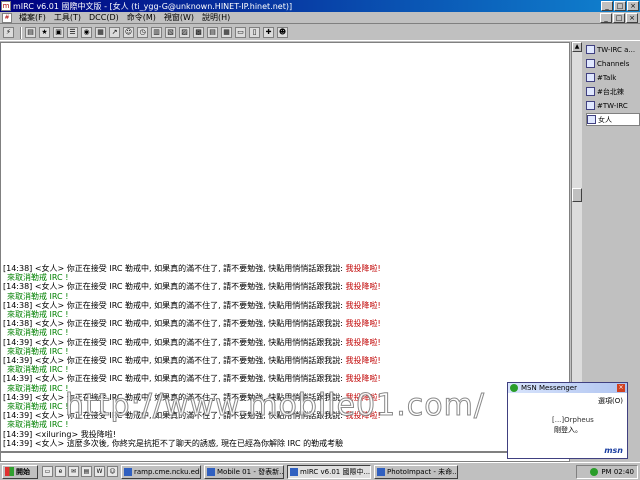 This screenshot has width=640, height=480. I want to click on message-input, so click(285, 457).